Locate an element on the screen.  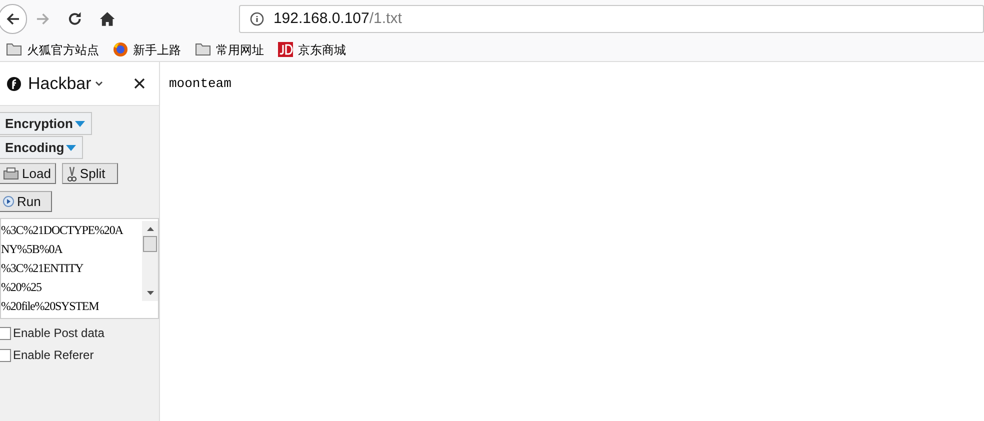
firefox-logo-icon is located at coordinates (120, 49).